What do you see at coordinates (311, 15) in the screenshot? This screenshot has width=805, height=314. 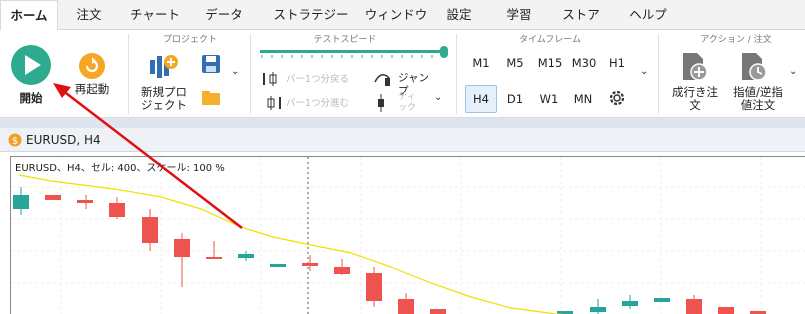 I see `tab-strategy: ストラテジー` at bounding box center [311, 15].